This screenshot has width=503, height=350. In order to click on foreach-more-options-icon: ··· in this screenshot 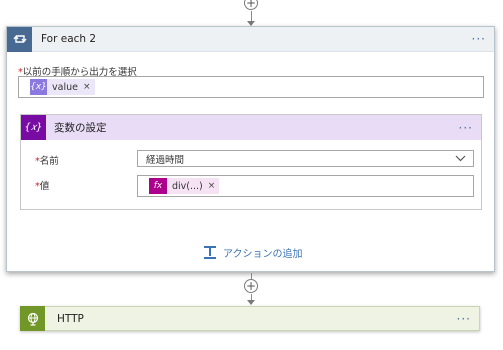, I will do `click(479, 39)`.